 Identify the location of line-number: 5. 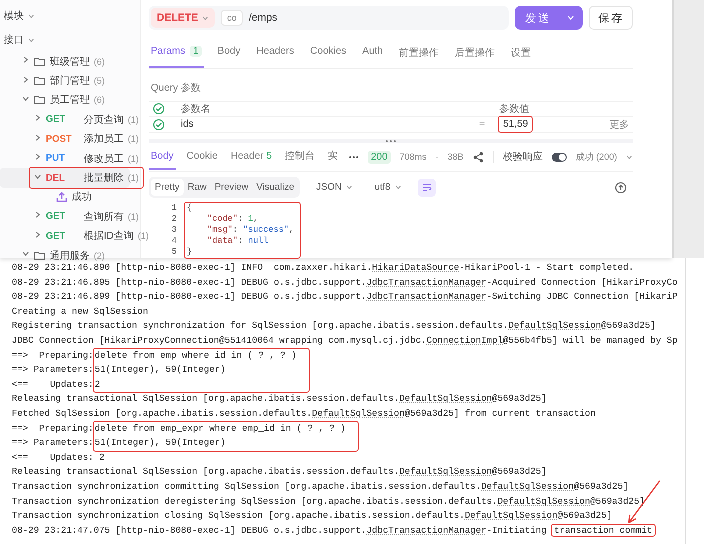
(173, 252).